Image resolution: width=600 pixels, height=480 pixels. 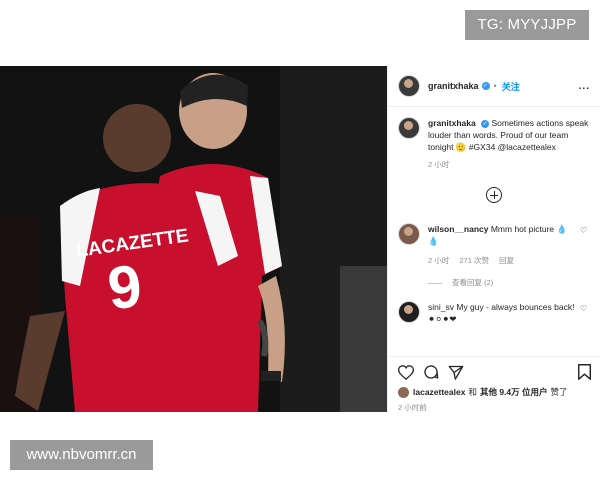 What do you see at coordinates (509, 283) in the screenshot?
I see `view-replies: 查看回复 (2)` at bounding box center [509, 283].